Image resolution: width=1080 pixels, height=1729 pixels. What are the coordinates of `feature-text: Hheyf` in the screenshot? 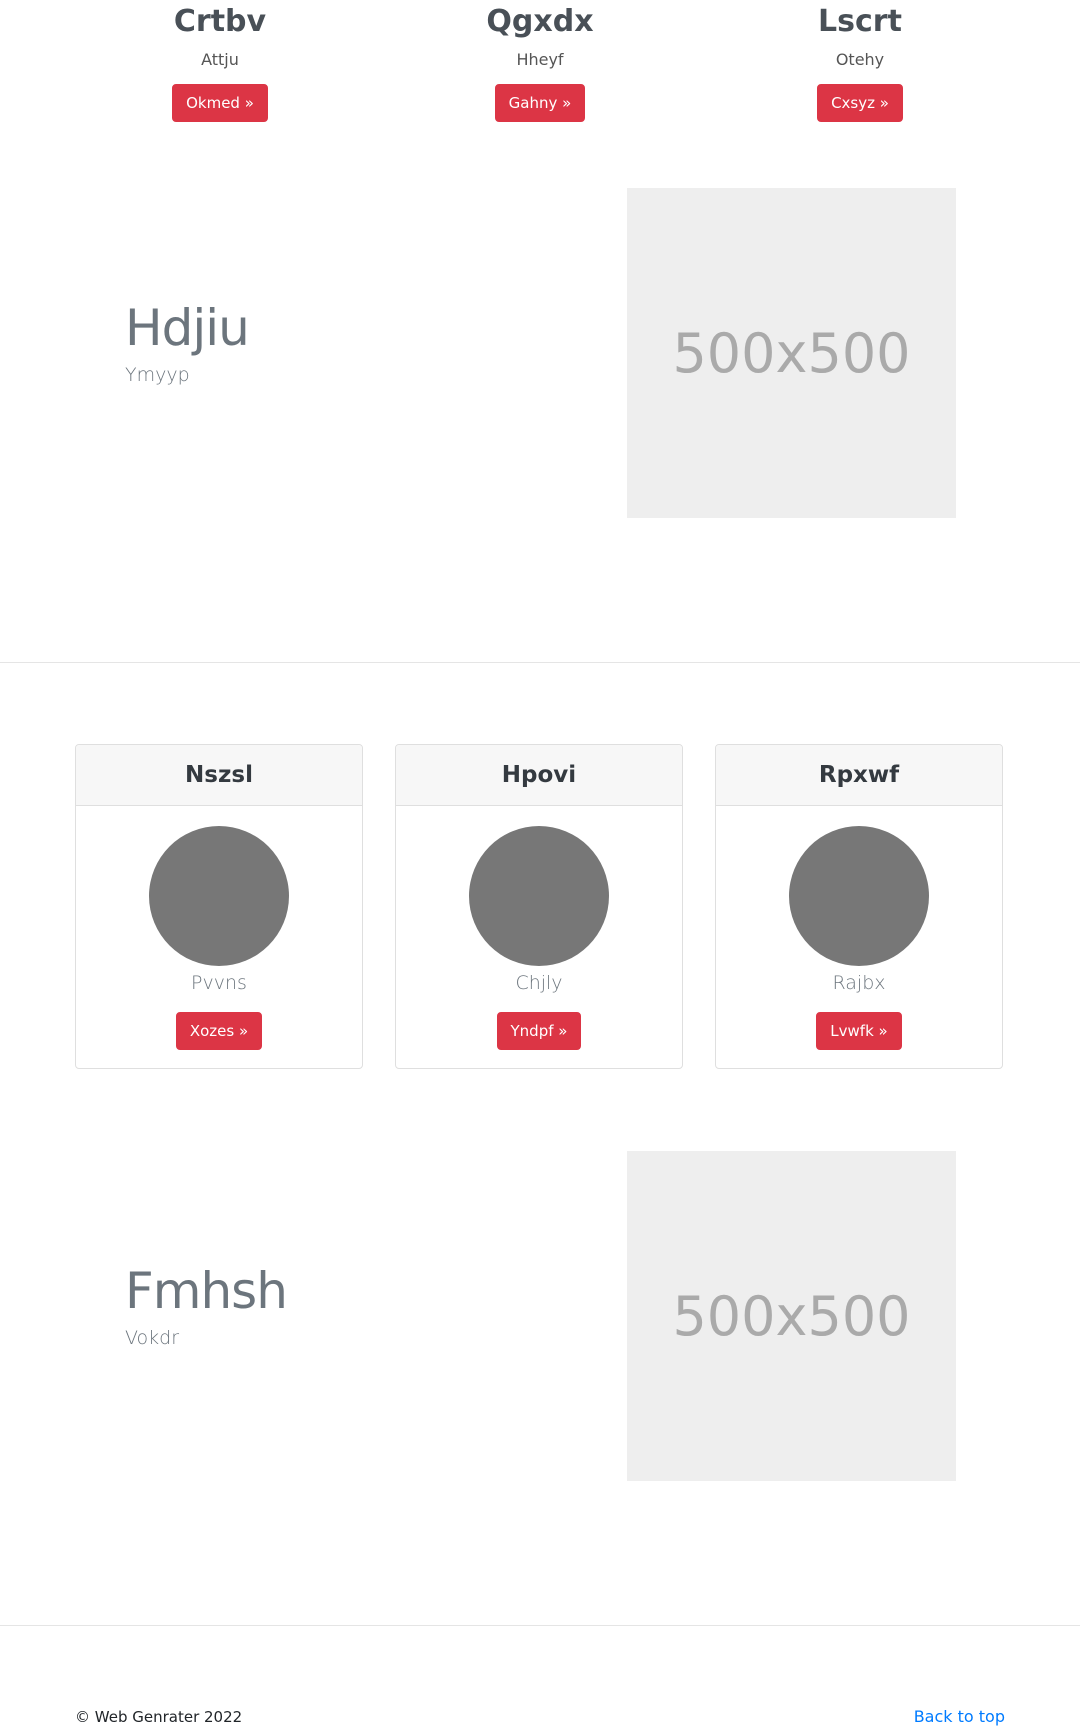 It's located at (540, 59).